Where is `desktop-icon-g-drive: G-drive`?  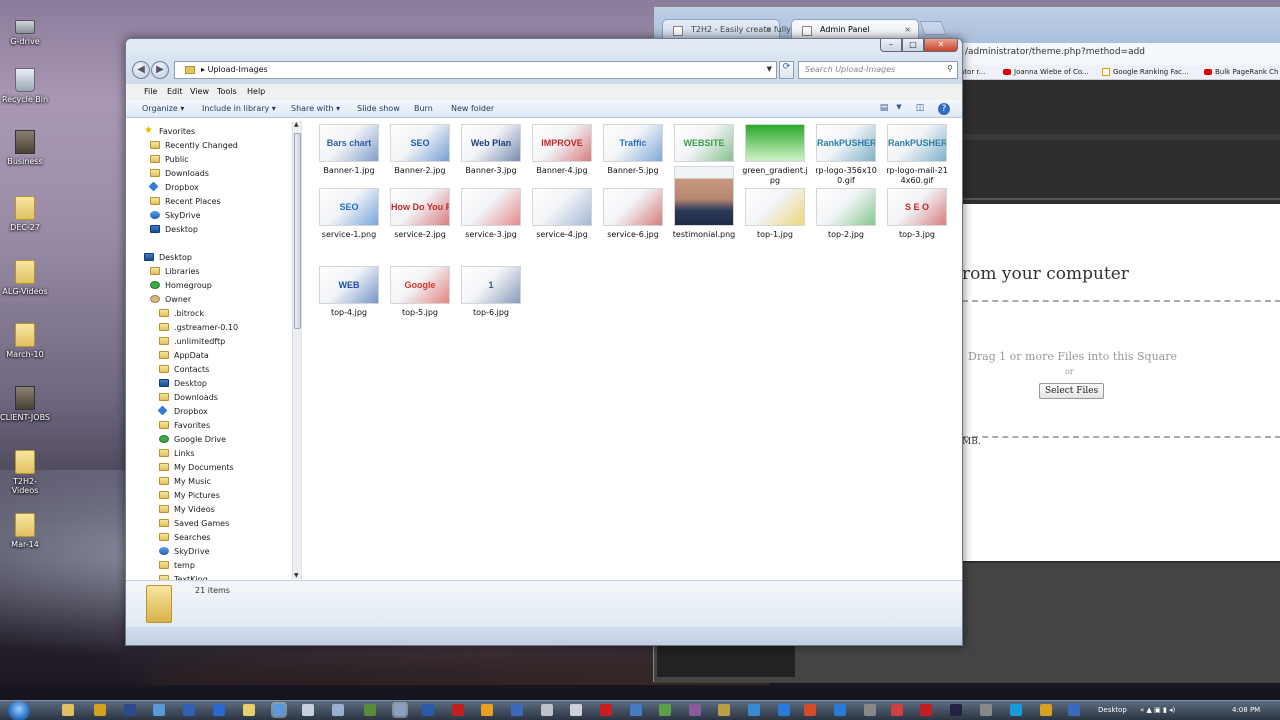
desktop-icon-g-drive: G-drive is located at coordinates (25, 29).